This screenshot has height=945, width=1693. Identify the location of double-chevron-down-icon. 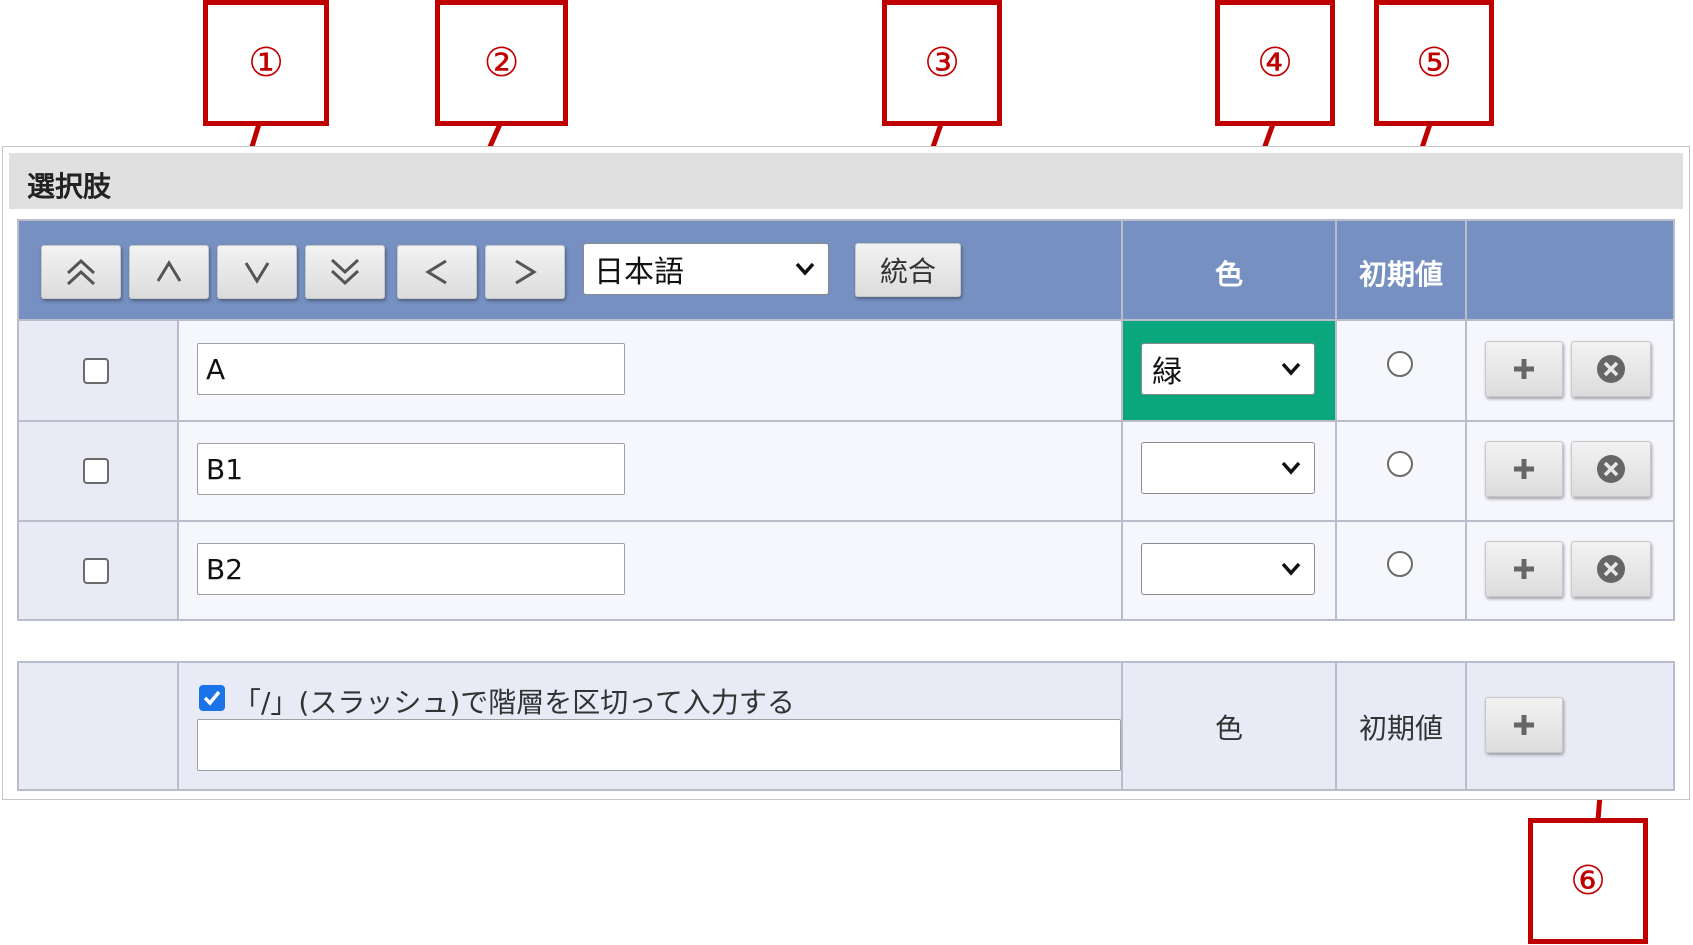
(345, 272).